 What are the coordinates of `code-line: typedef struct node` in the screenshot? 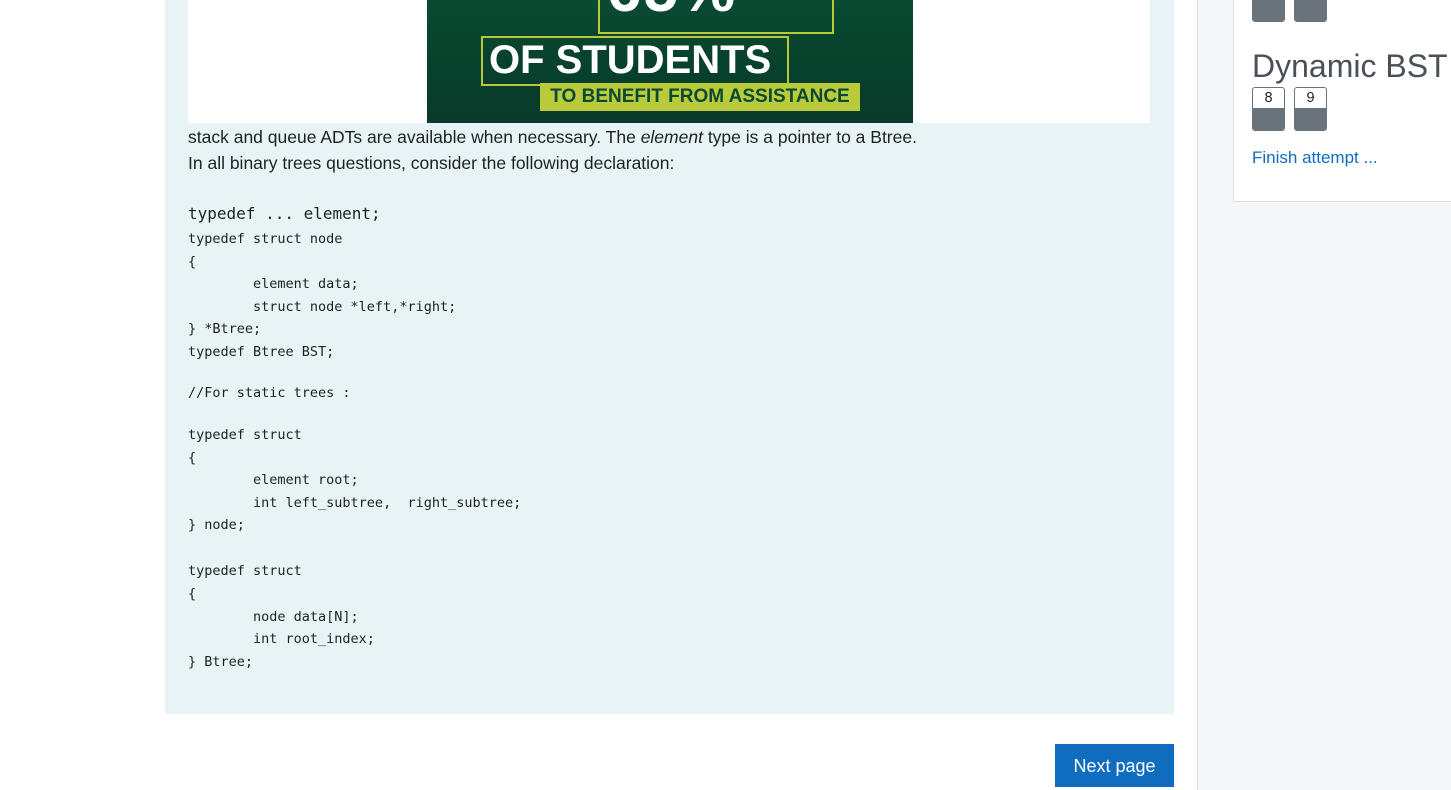 It's located at (265, 239).